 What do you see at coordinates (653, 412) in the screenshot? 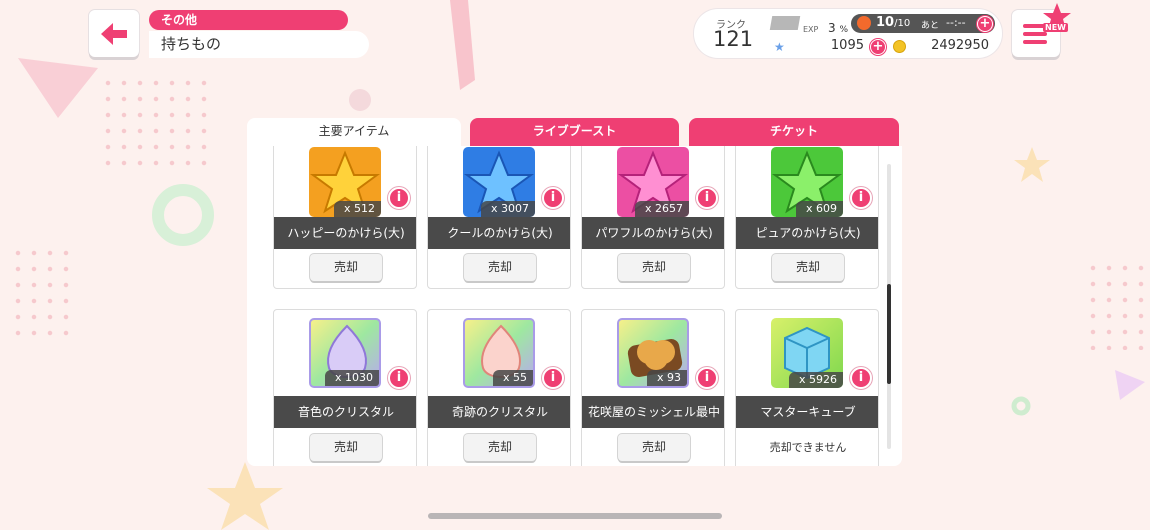
I see `item-name: 花咲屋のミッシェル最中` at bounding box center [653, 412].